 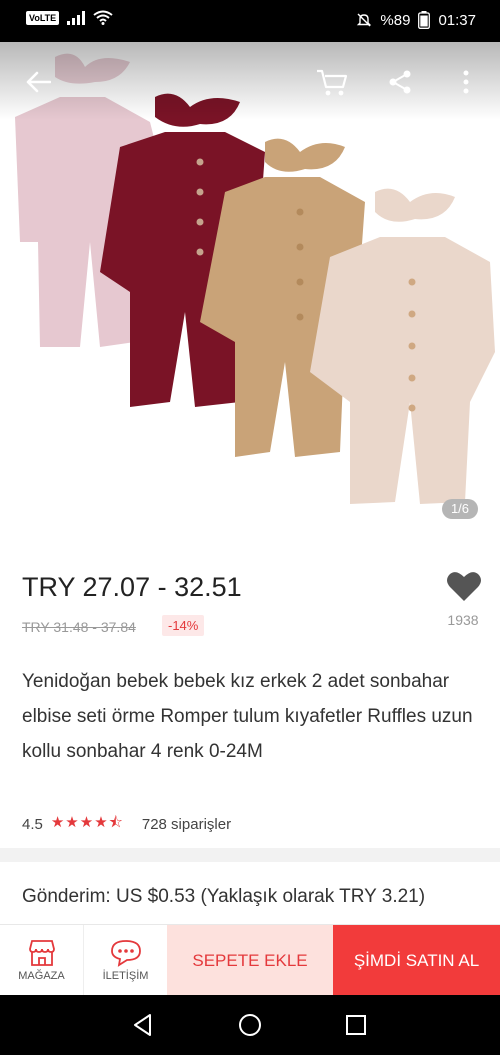 What do you see at coordinates (43, 17) in the screenshot?
I see `volte-badge: VoLTE` at bounding box center [43, 17].